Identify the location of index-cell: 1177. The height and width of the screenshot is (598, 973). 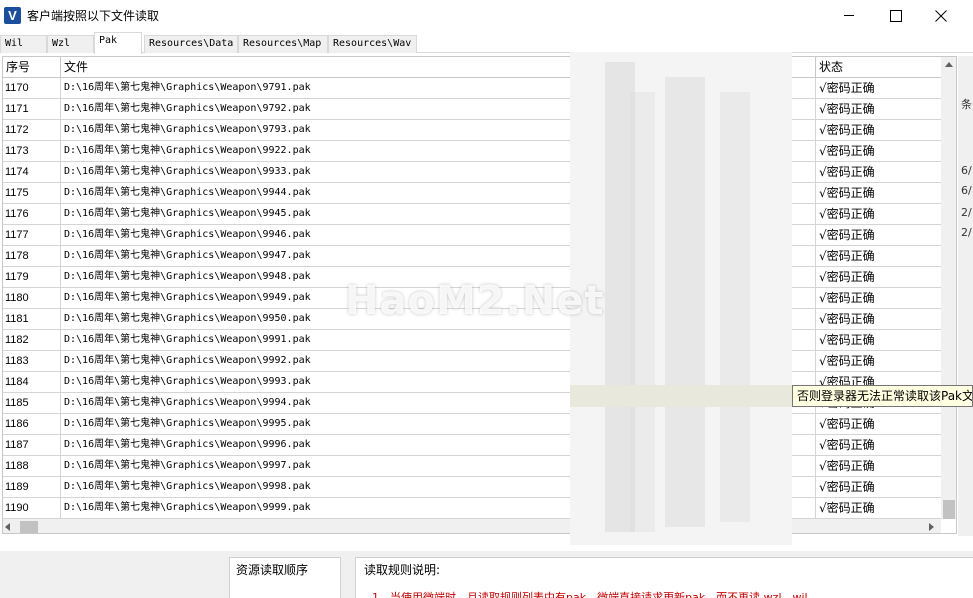
(32, 235).